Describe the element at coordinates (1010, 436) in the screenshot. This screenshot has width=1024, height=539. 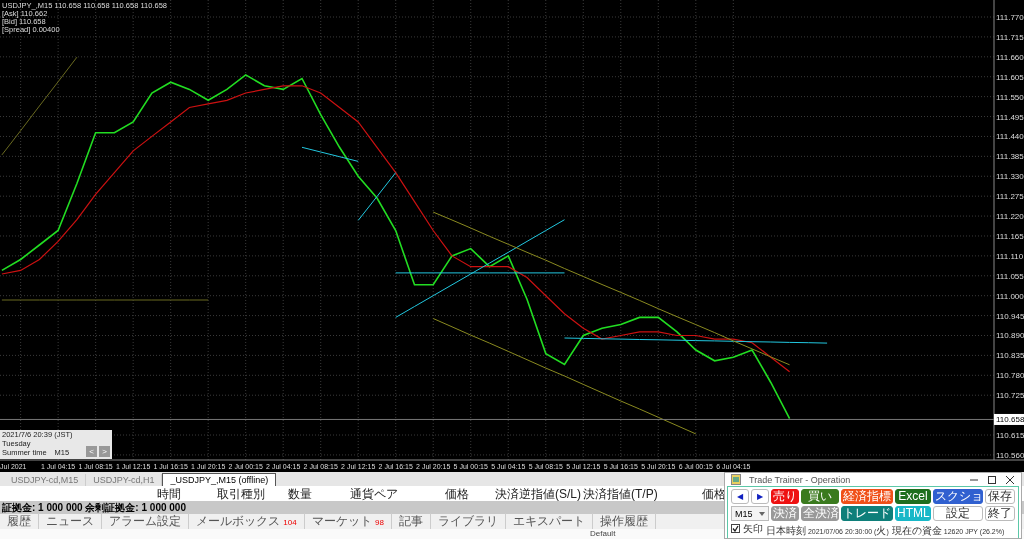
I see `price-tick: 110.615` at that location.